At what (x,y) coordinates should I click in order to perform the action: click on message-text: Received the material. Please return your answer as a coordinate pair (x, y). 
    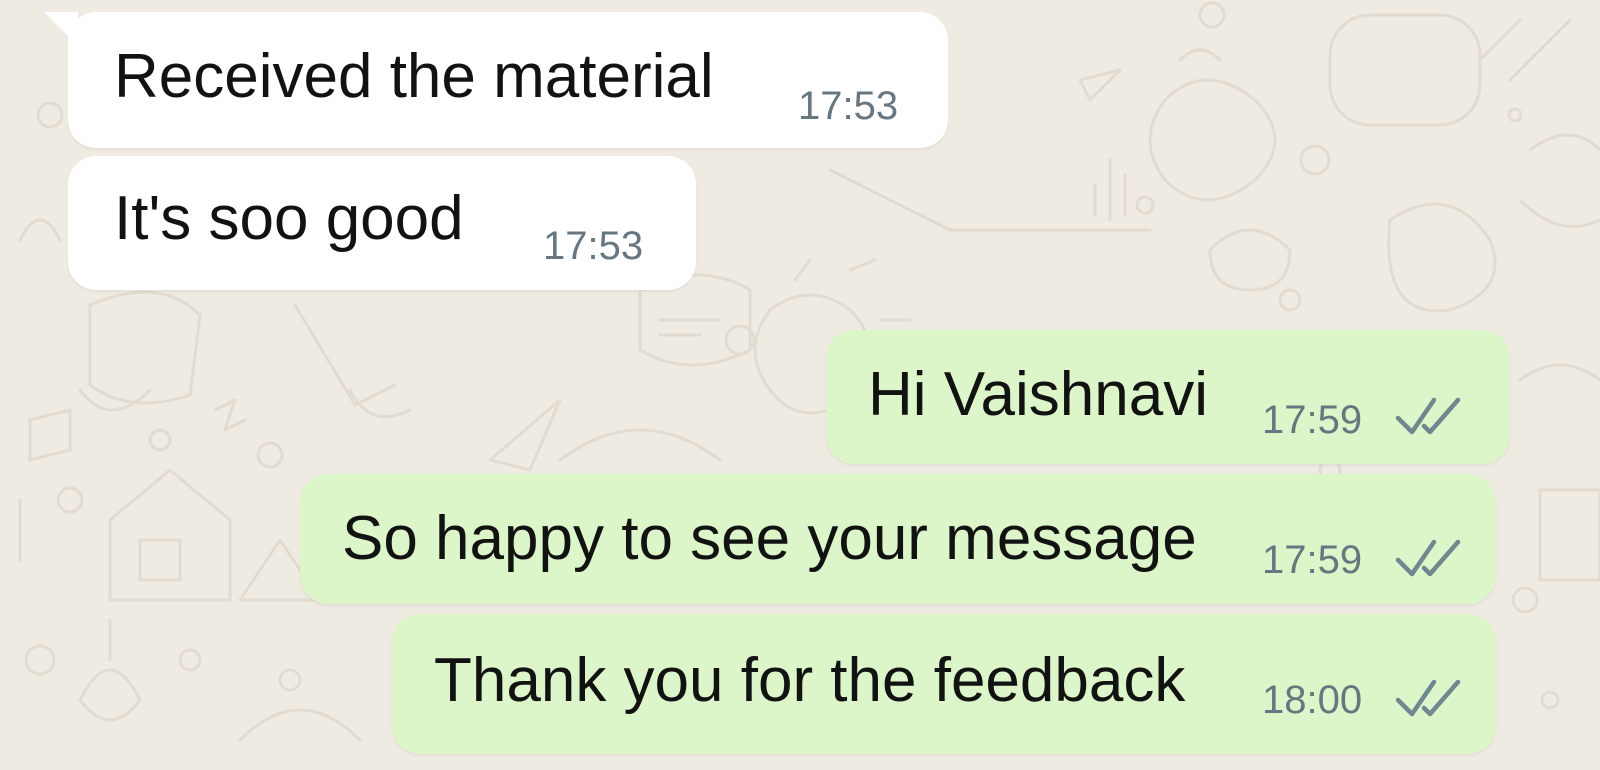
    Looking at the image, I should click on (414, 76).